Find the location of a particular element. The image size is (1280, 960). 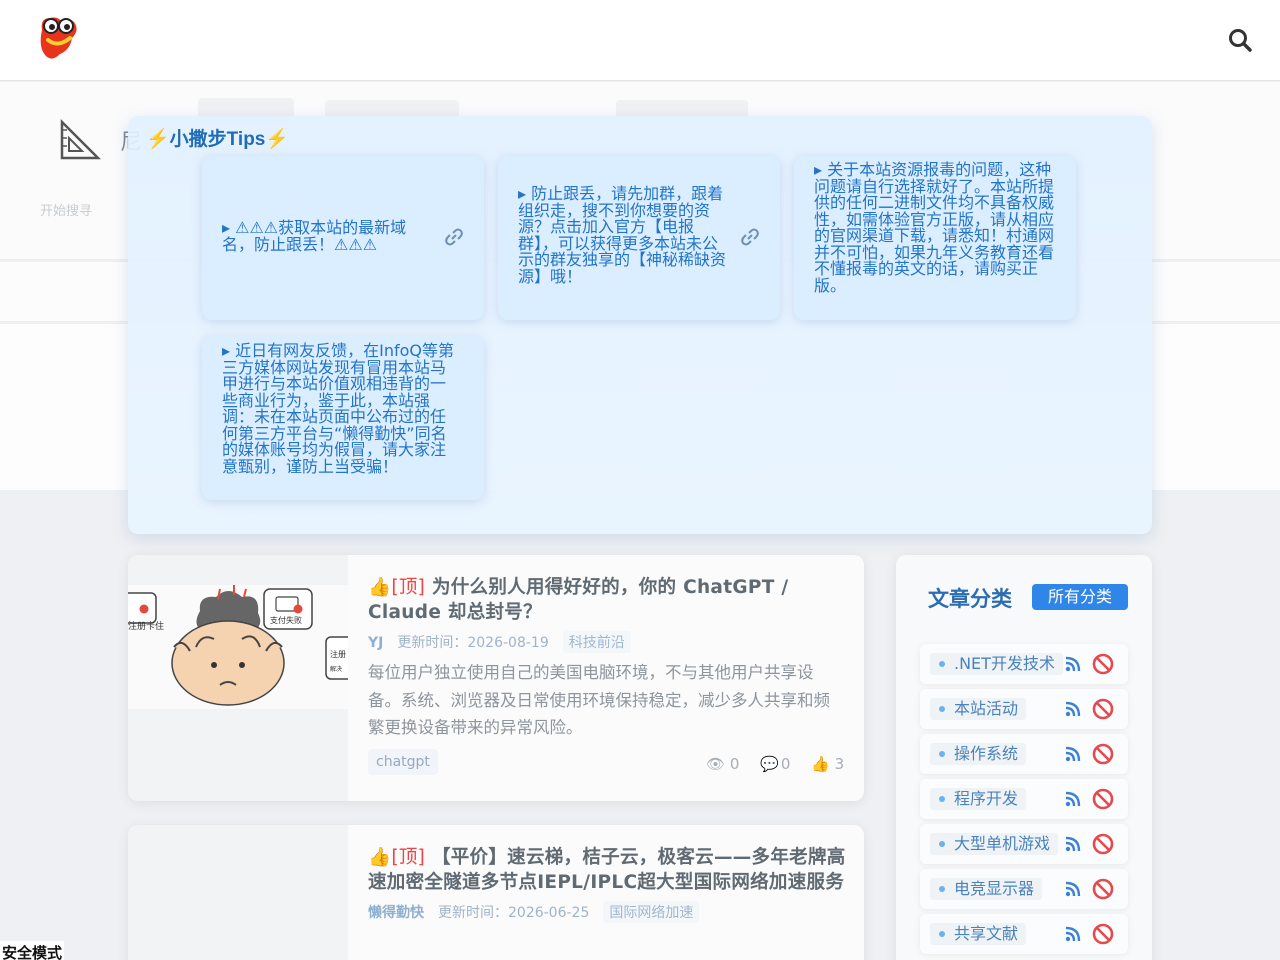

author-link: YJ is located at coordinates (375, 643).